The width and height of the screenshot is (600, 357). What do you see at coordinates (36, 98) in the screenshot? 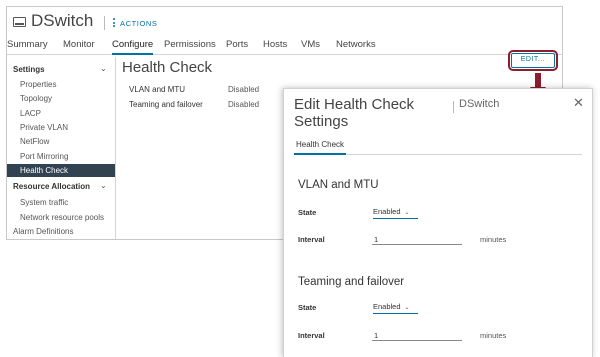
I see `sidebar-item-topology: Topology` at bounding box center [36, 98].